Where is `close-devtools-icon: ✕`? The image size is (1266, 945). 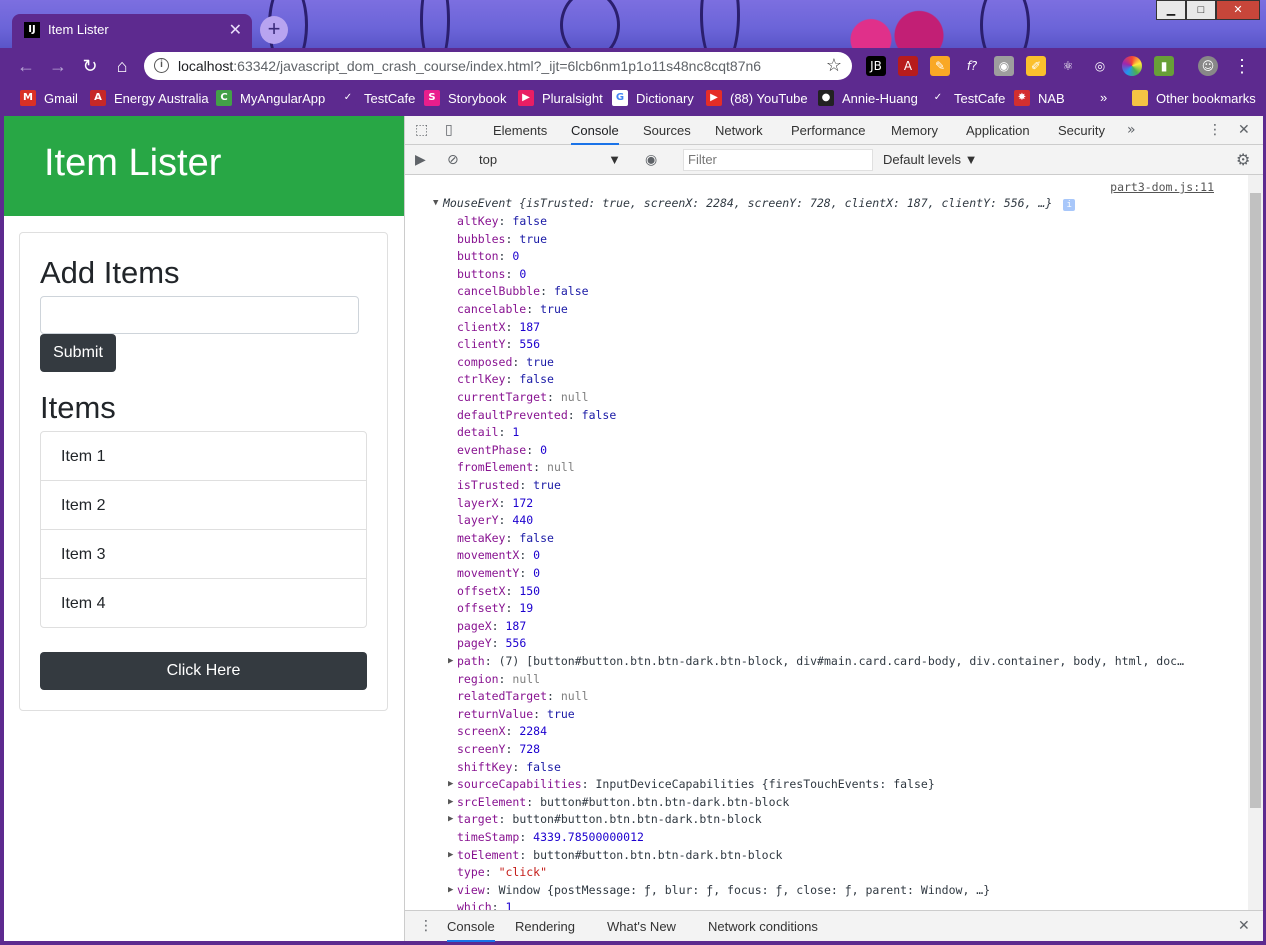 close-devtools-icon: ✕ is located at coordinates (1244, 130).